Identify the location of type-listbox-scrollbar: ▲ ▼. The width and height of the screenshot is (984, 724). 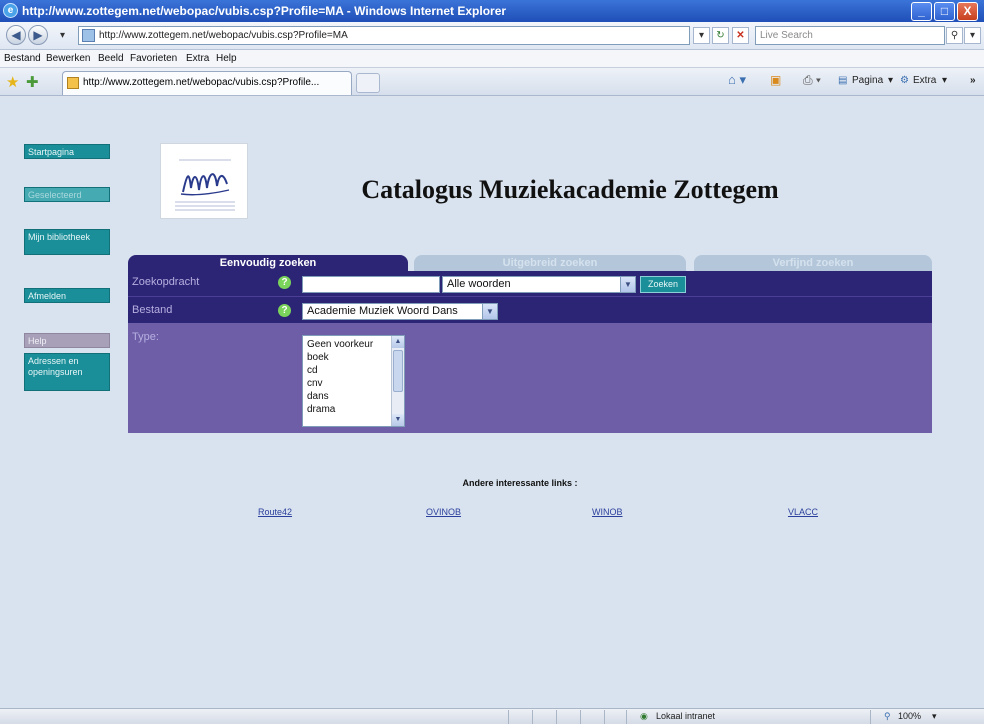
(397, 381).